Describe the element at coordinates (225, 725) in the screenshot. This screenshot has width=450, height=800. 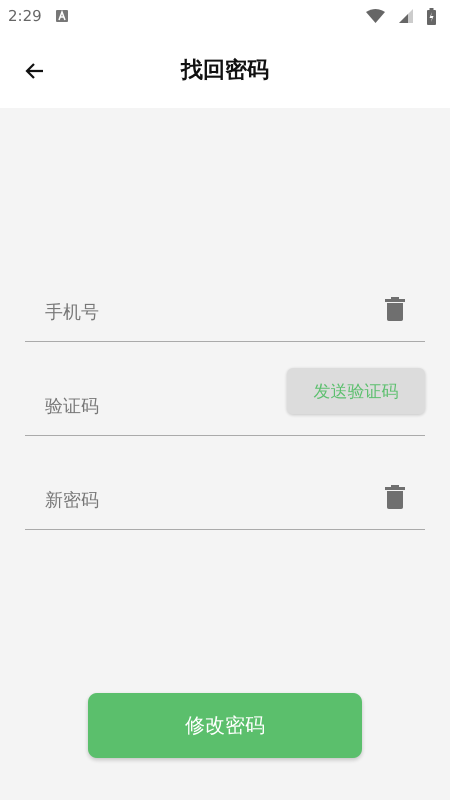
I see `submit-button: 修改密码` at that location.